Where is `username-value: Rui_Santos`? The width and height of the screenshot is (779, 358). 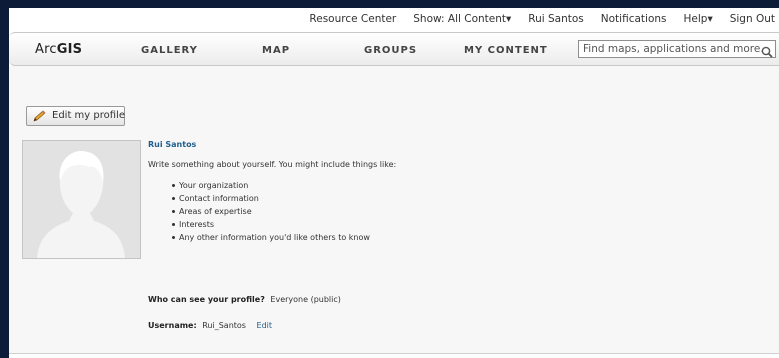 username-value: Rui_Santos is located at coordinates (224, 325).